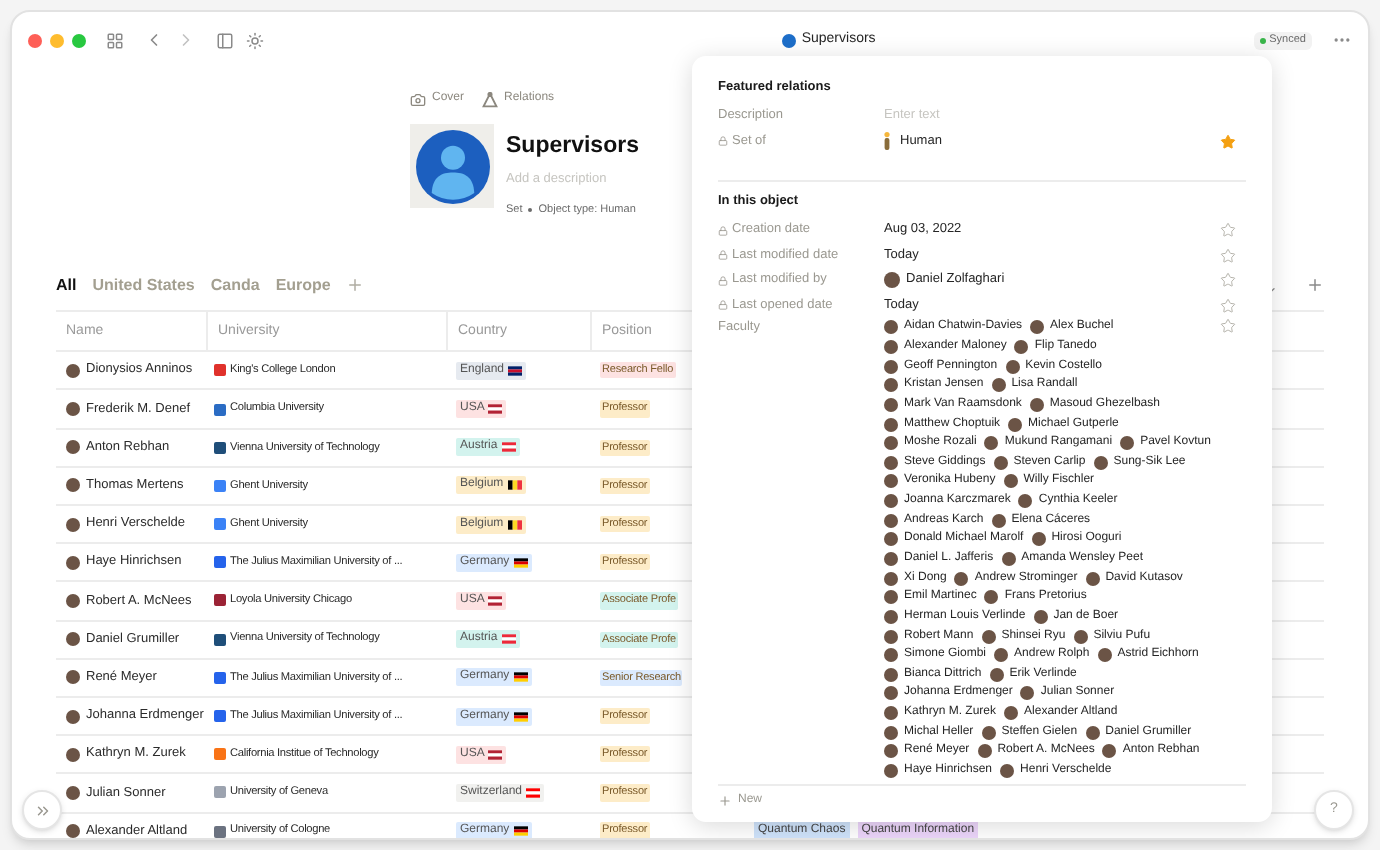 This screenshot has width=1380, height=850. I want to click on add-icon, so click(1315, 285).